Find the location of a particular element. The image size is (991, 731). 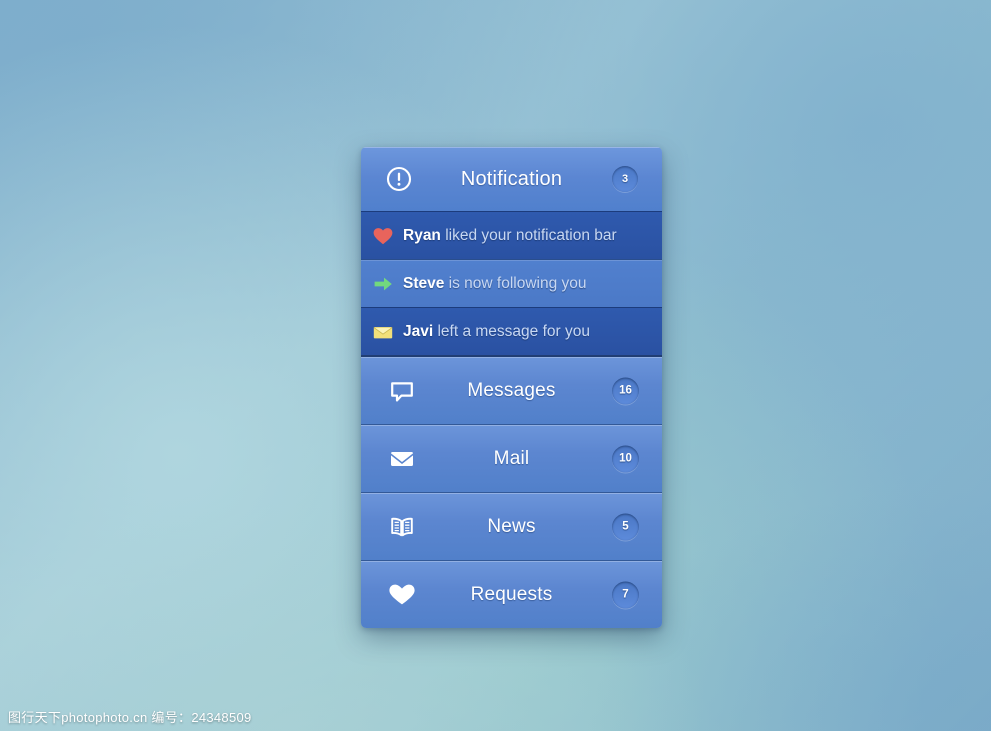

arrow-right-icon is located at coordinates (383, 283).